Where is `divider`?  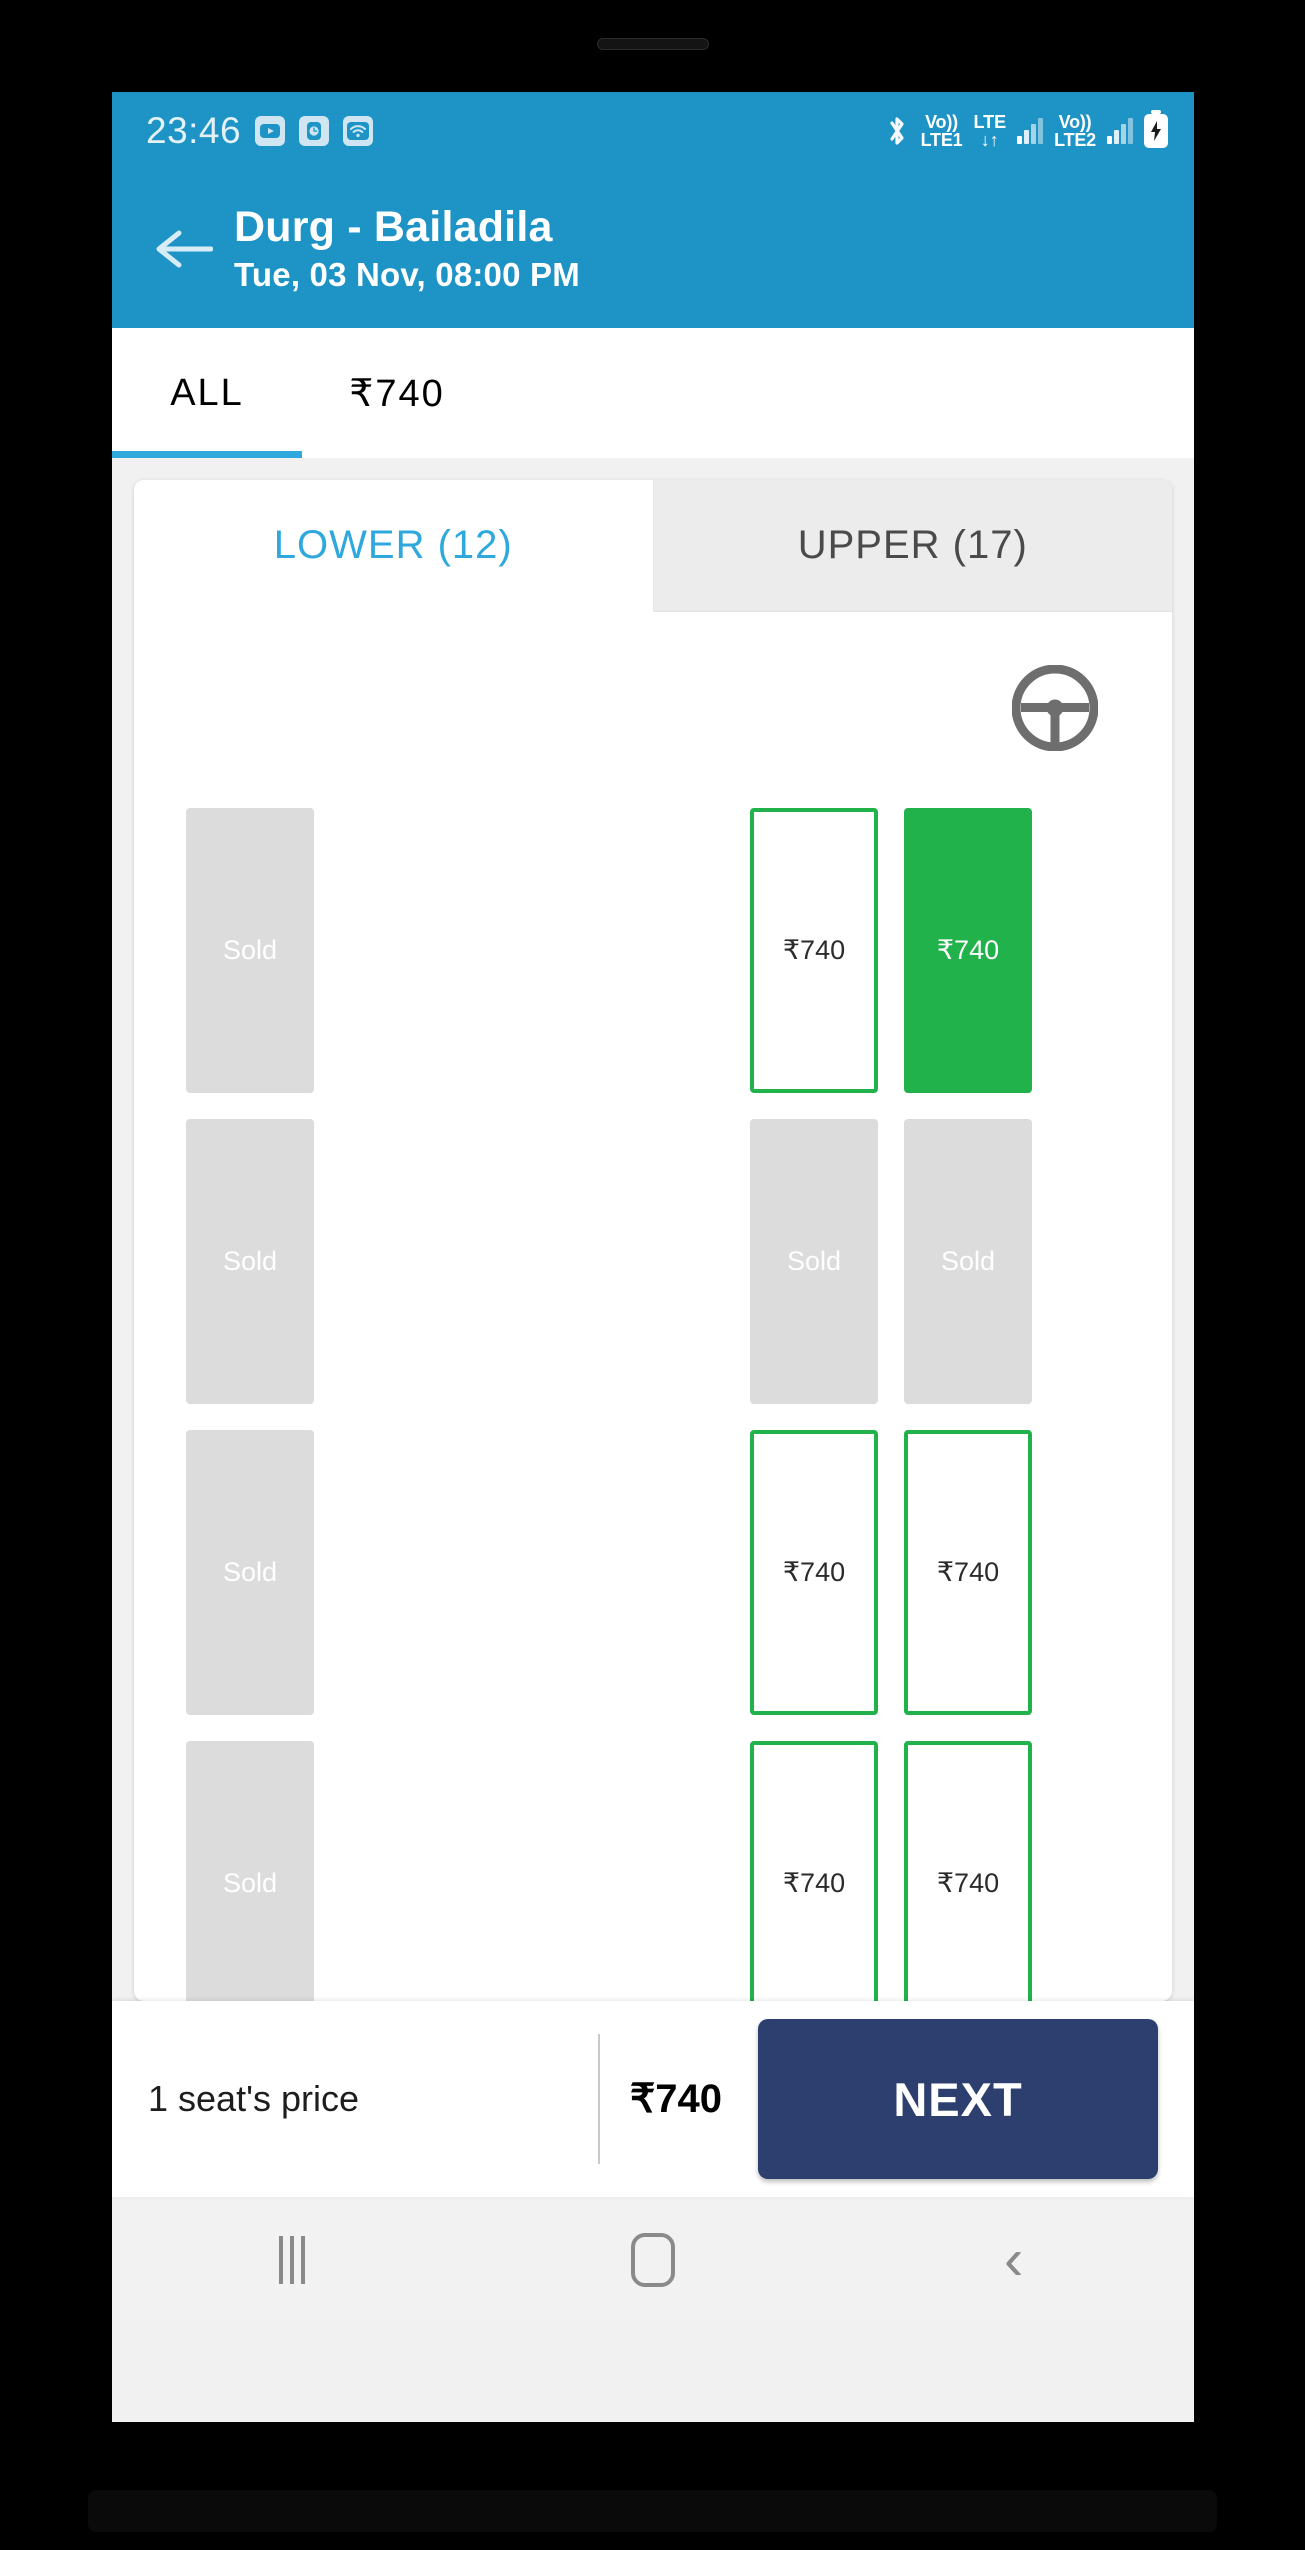
divider is located at coordinates (598, 2099).